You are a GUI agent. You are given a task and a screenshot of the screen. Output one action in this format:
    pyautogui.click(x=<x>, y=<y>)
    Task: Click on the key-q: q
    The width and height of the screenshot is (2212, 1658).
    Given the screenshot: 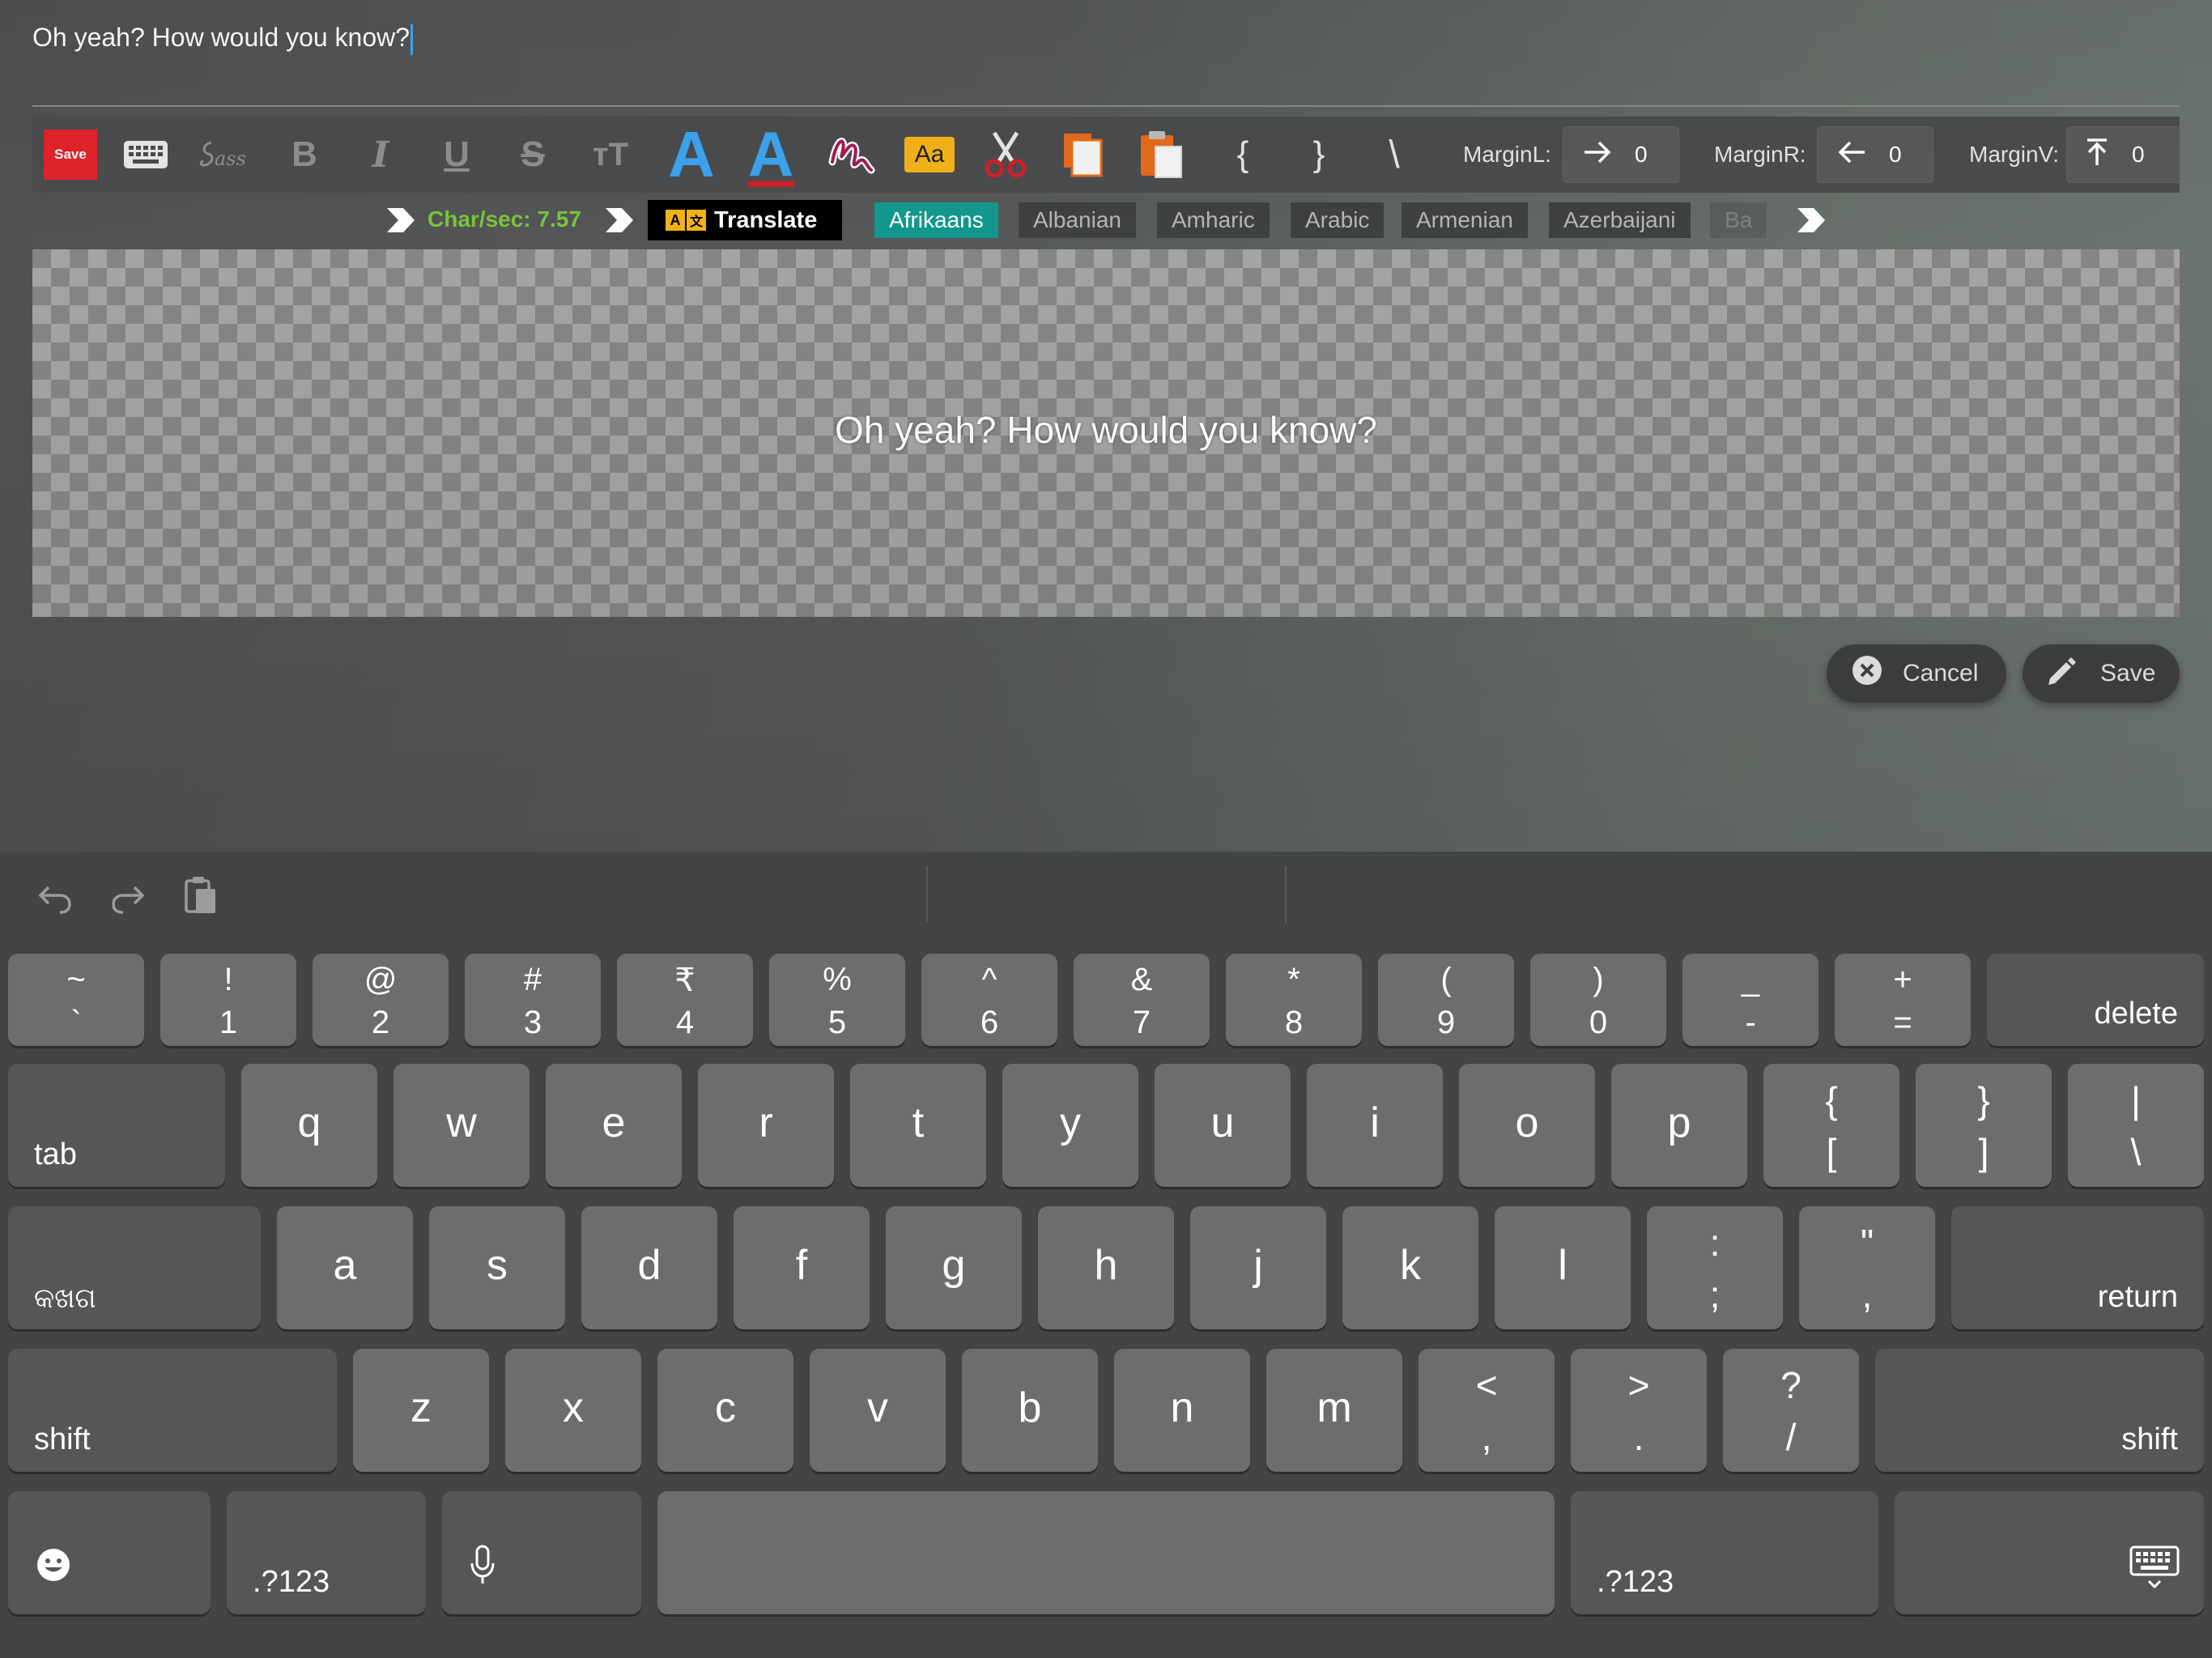 What is the action you would take?
    pyautogui.click(x=309, y=1125)
    